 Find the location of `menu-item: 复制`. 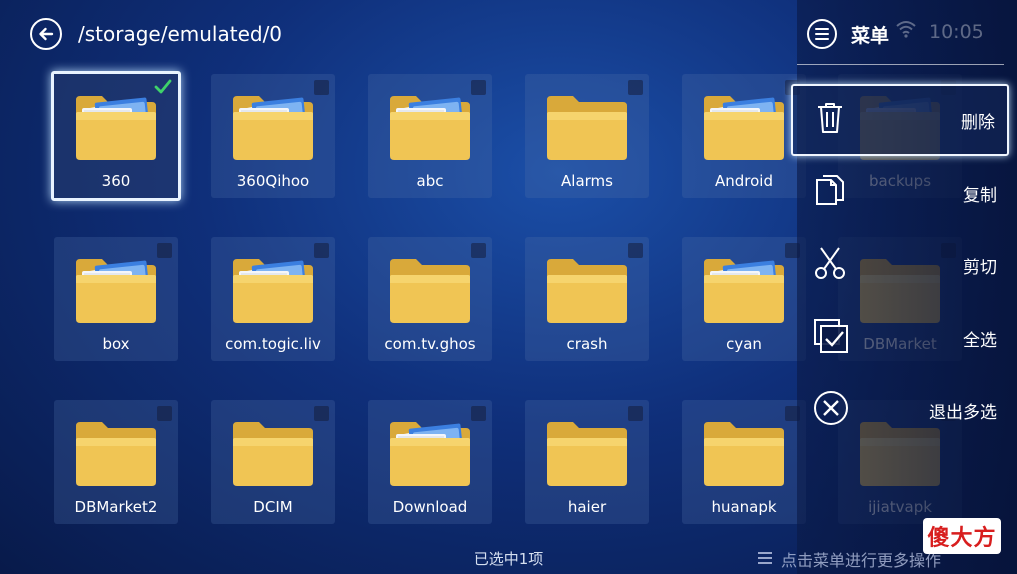

menu-item: 复制 is located at coordinates (900, 193).